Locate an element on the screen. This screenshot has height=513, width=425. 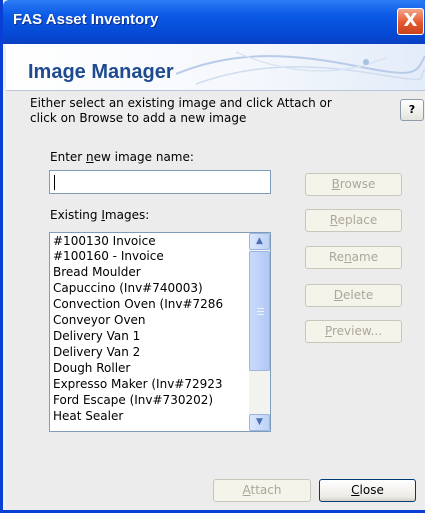
text-caret is located at coordinates (54, 182).